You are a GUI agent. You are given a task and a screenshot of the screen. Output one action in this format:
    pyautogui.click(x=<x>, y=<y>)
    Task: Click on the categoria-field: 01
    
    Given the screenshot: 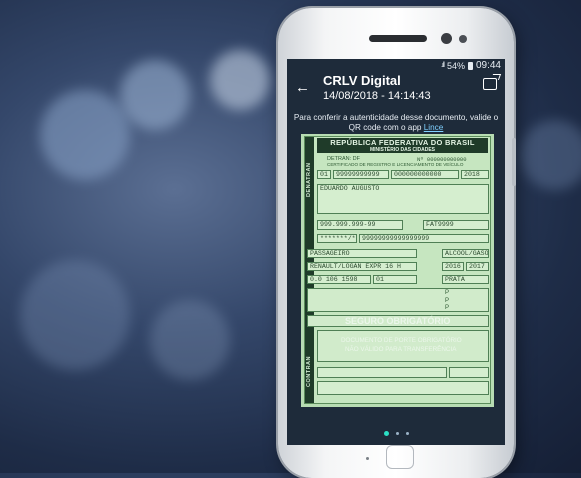 What is the action you would take?
    pyautogui.click(x=395, y=279)
    